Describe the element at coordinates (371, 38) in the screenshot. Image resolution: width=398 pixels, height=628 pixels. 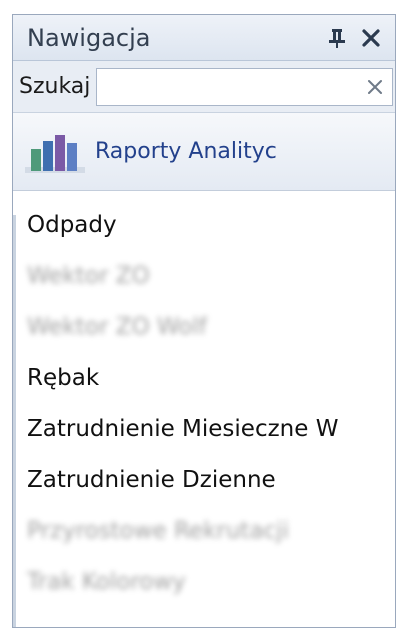
I see `close-icon` at that location.